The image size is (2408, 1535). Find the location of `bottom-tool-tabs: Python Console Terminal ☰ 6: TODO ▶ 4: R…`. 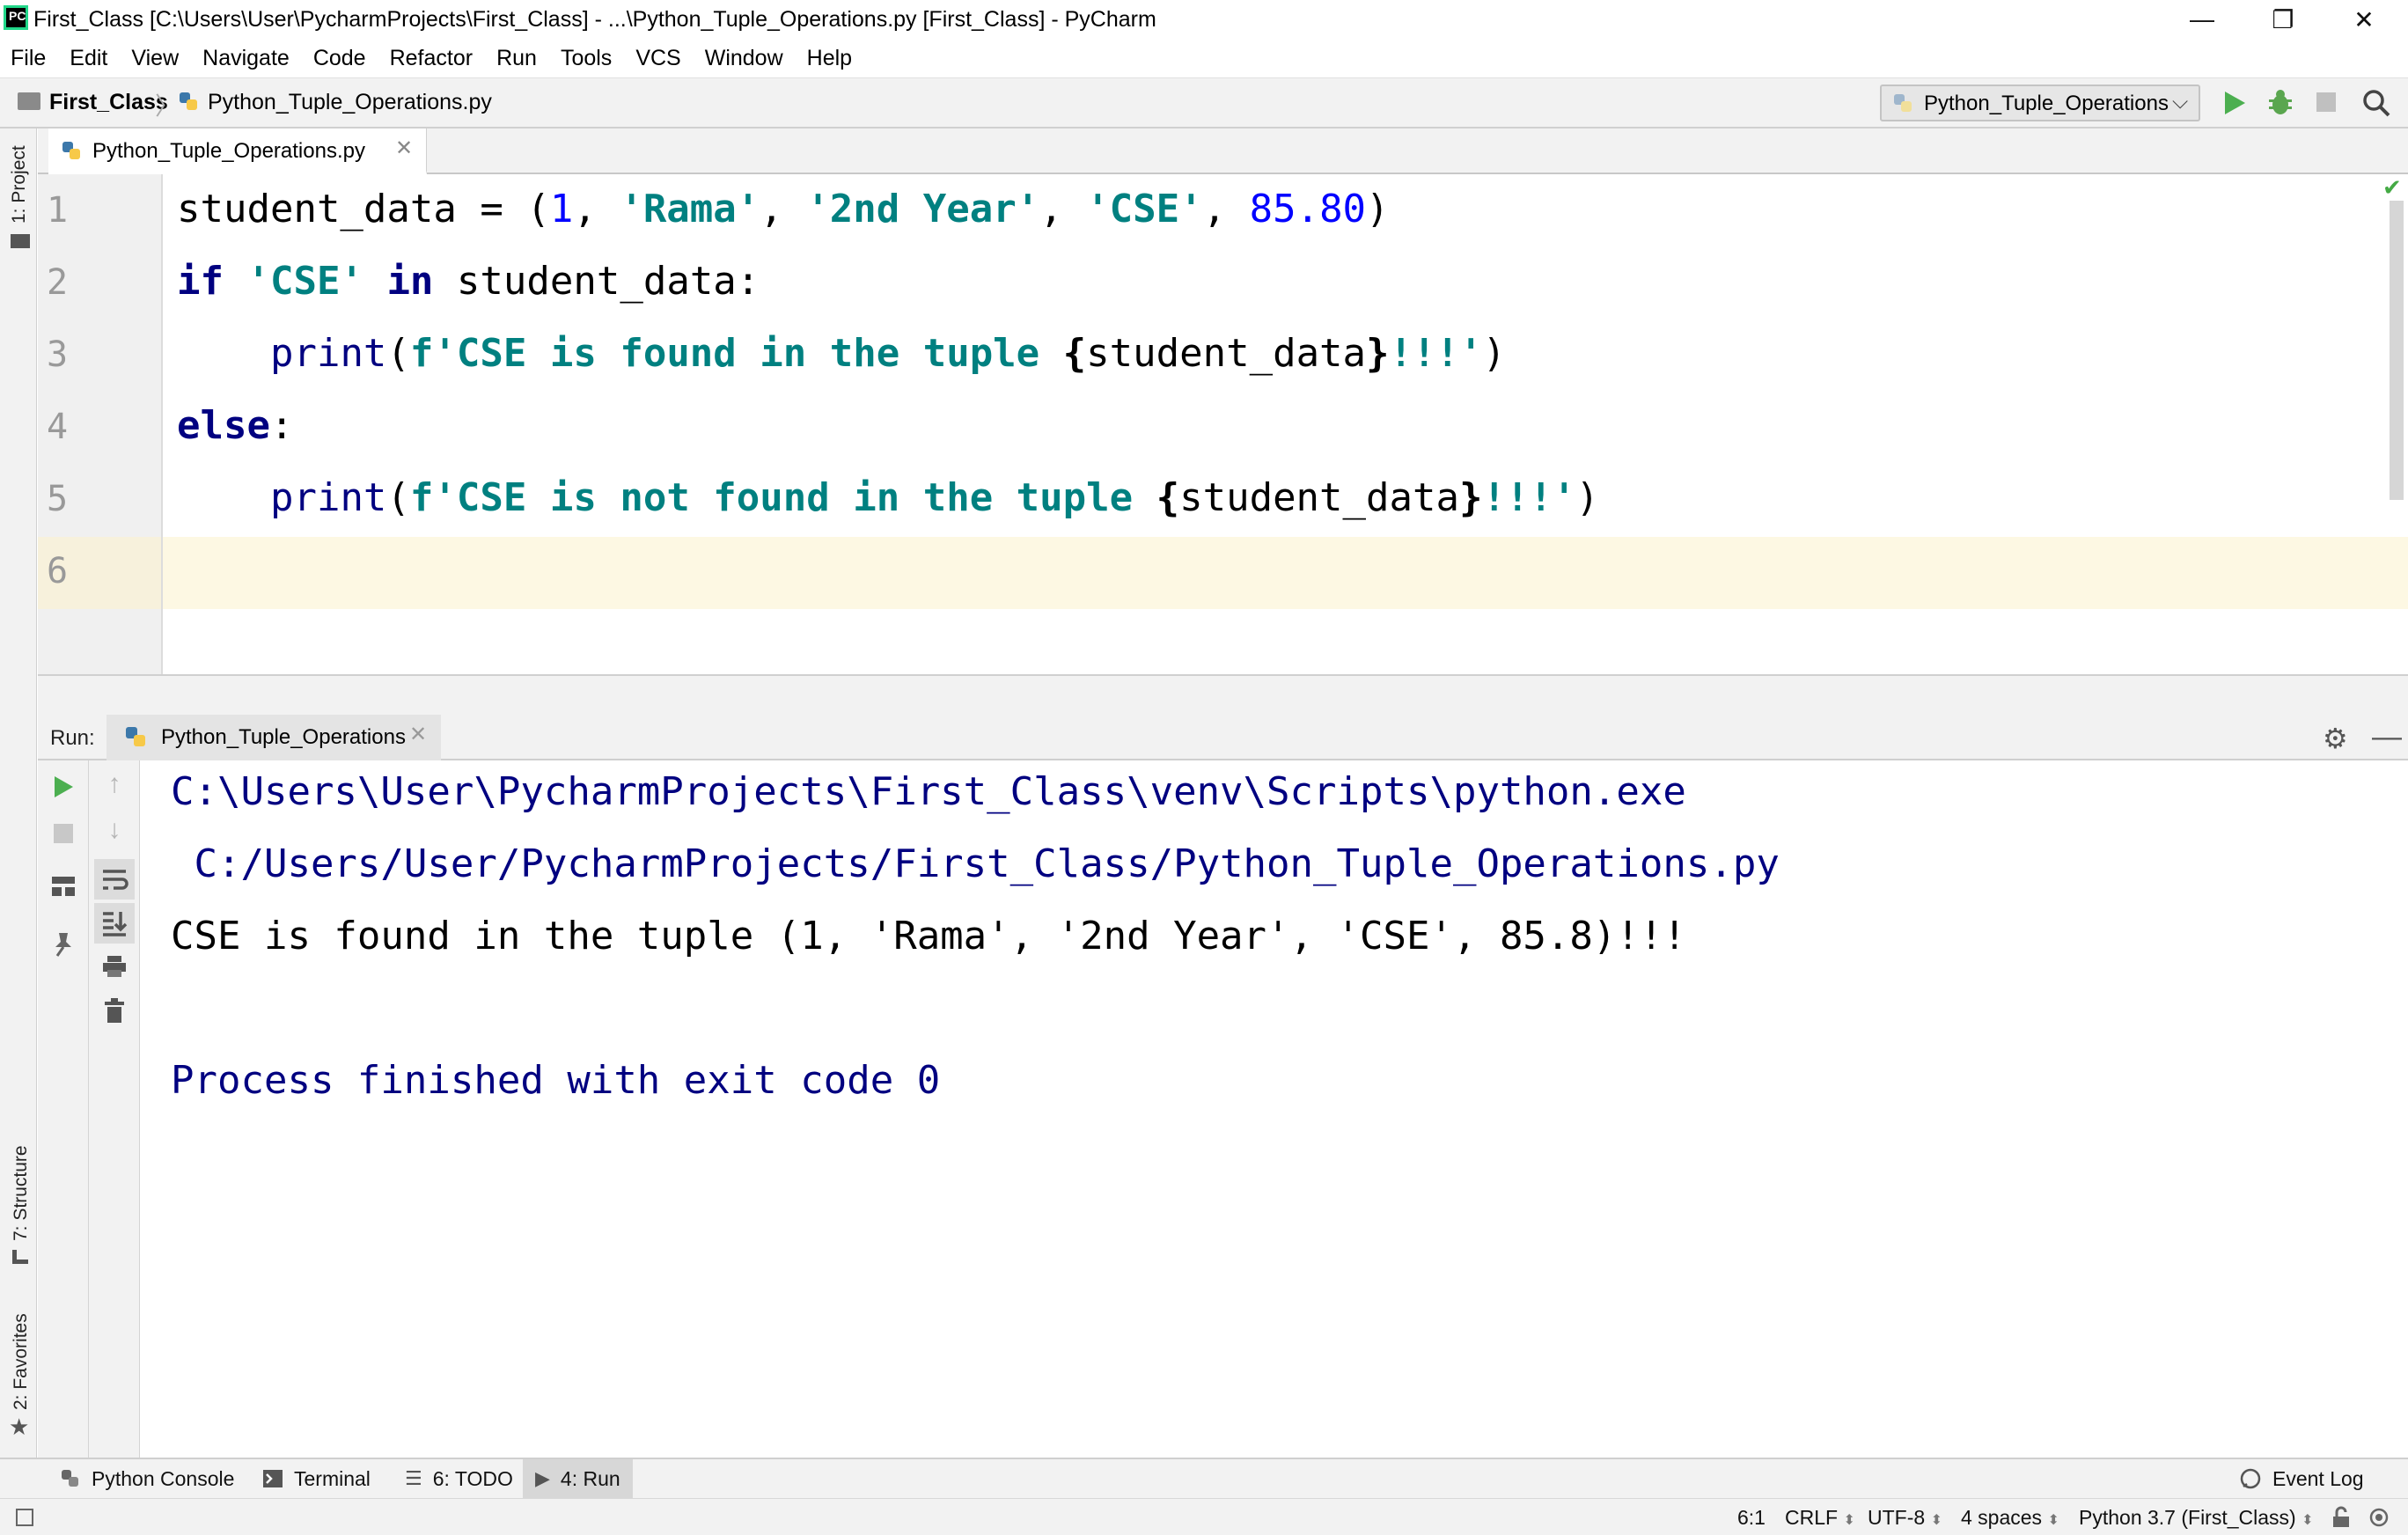

bottom-tool-tabs: Python Console Terminal ☰ 6: TODO ▶ 4: R… is located at coordinates (1204, 1478).